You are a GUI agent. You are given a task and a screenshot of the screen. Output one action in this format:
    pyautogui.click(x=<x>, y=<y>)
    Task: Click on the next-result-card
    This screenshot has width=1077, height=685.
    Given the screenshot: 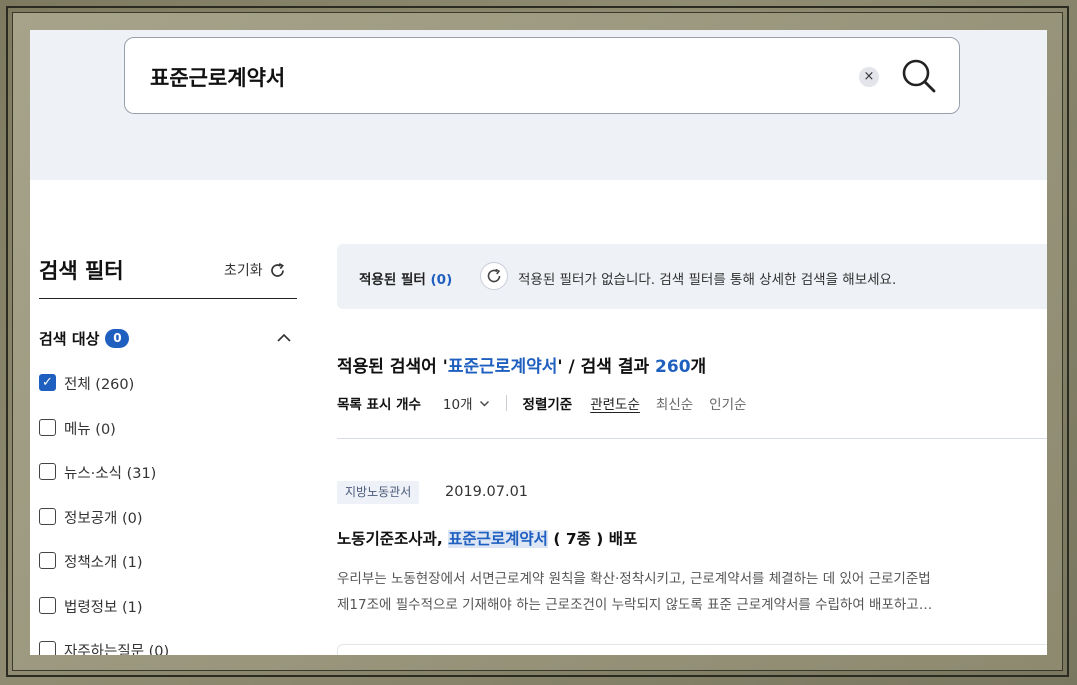 What is the action you would take?
    pyautogui.click(x=692, y=649)
    